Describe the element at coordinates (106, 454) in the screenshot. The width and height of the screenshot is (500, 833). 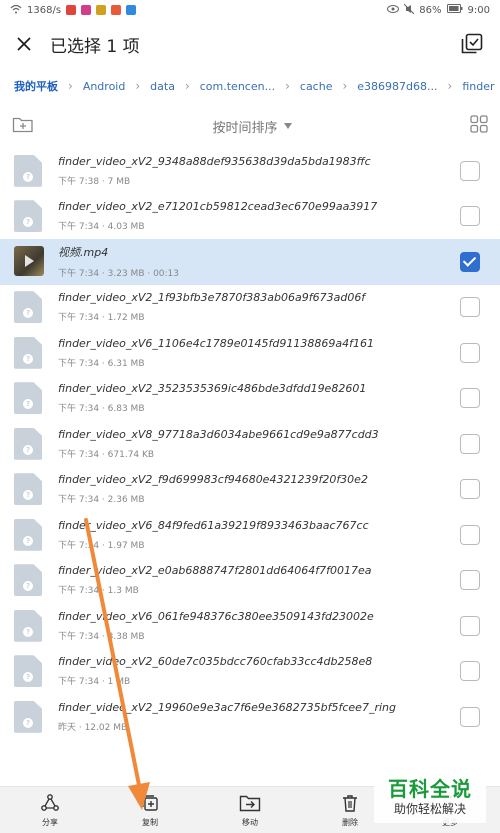
I see `file-meta: 下午 7:34 · 671.74 KB` at that location.